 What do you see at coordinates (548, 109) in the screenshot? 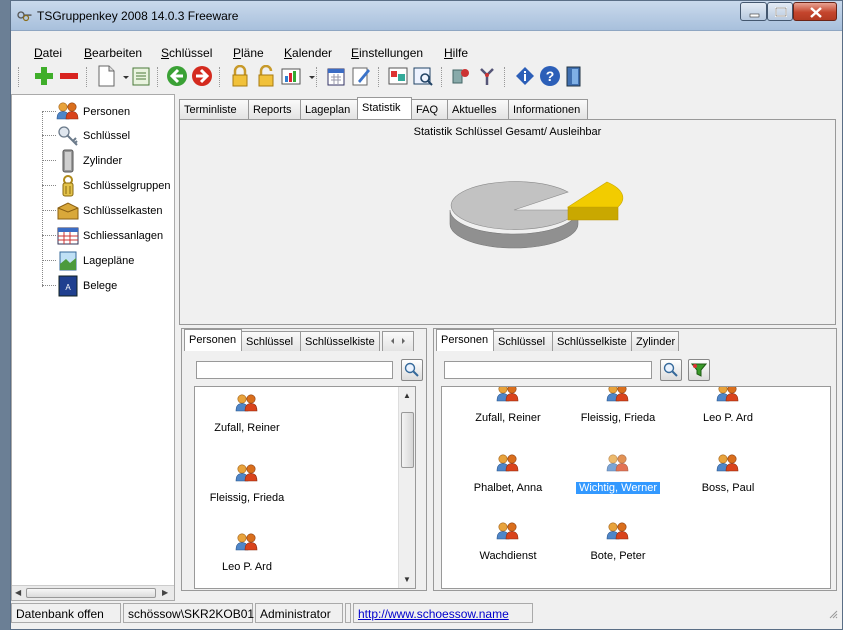
I see `tab-informationen: Informationen` at bounding box center [548, 109].